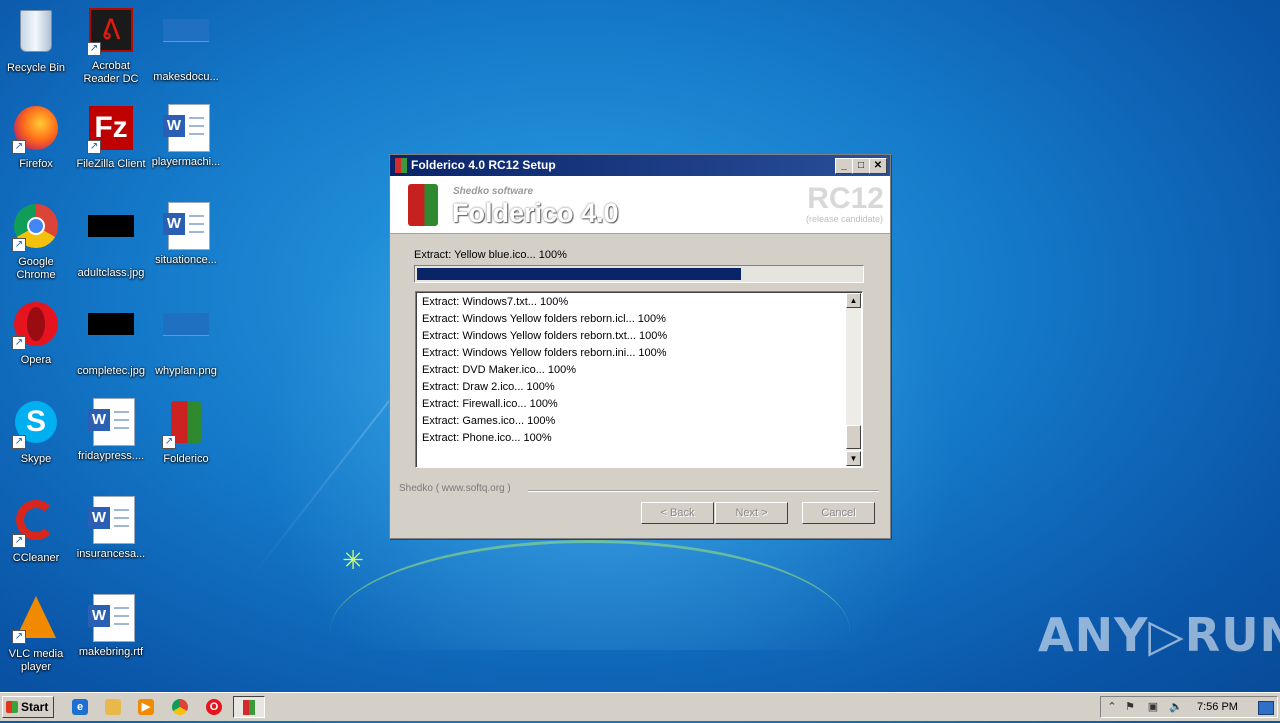 Image resolution: width=1280 pixels, height=723 pixels. I want to click on opera-taskbar-icon: O, so click(214, 707).